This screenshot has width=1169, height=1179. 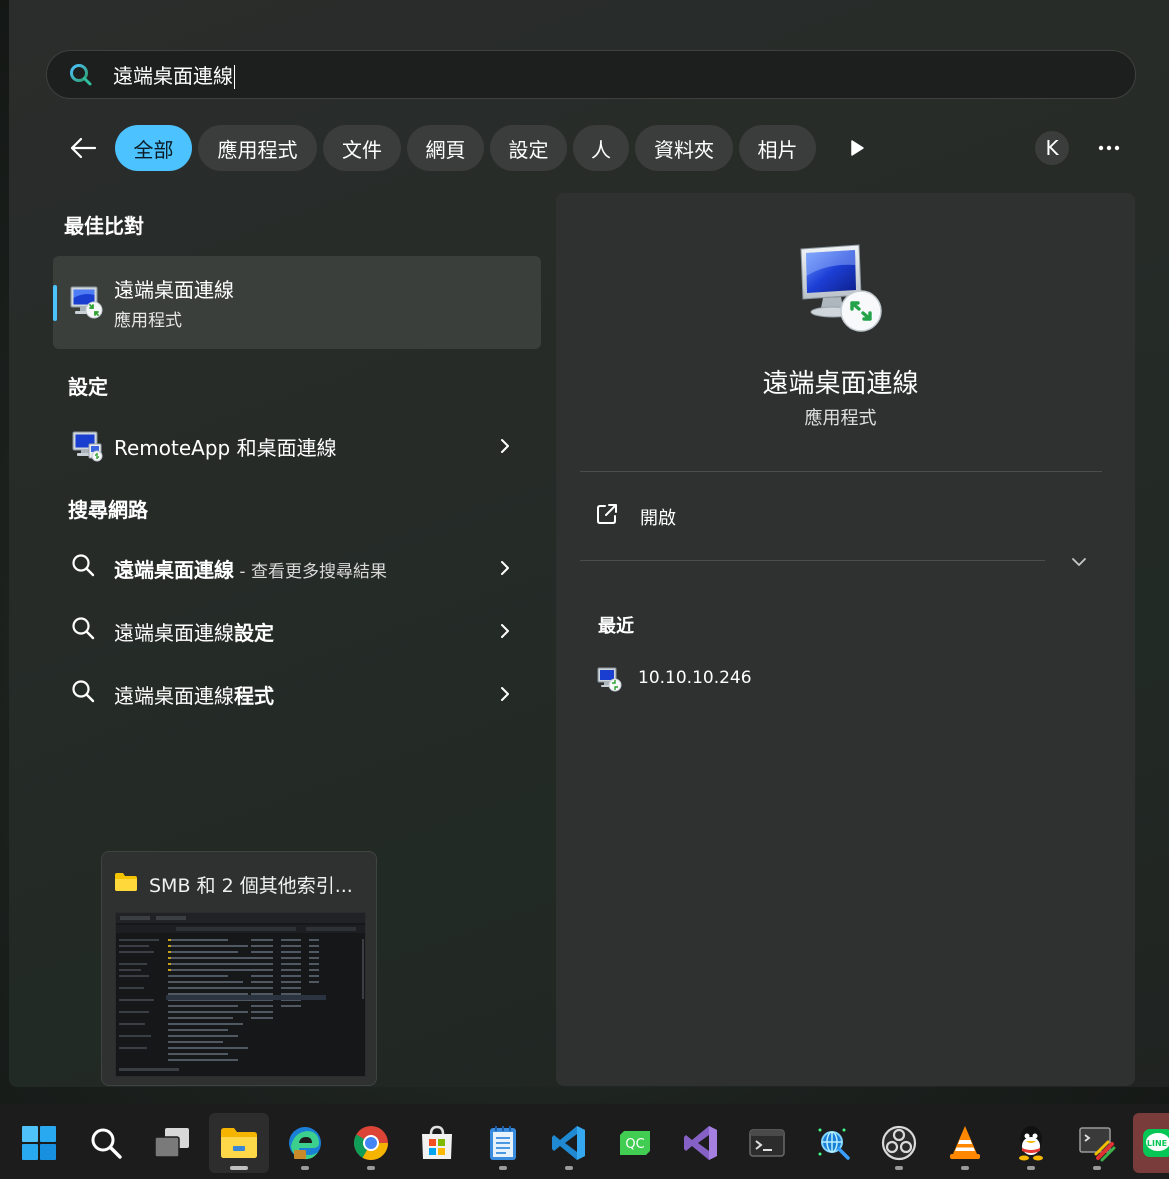 I want to click on windows-start-icon, so click(x=39, y=1143).